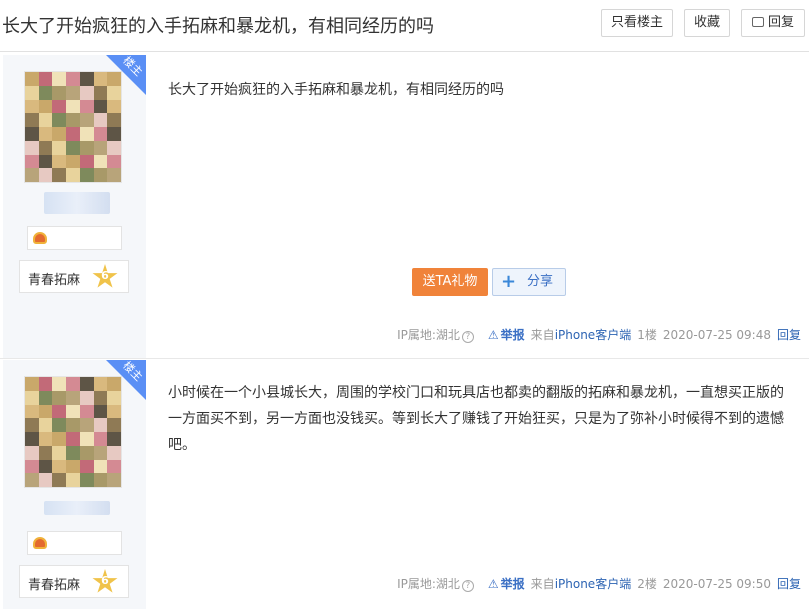 This screenshot has height=609, width=809. Describe the element at coordinates (218, 26) in the screenshot. I see `thread-title: 长大了开始疯狂的入手拓麻和暴龙机，有相同经历的吗` at that location.